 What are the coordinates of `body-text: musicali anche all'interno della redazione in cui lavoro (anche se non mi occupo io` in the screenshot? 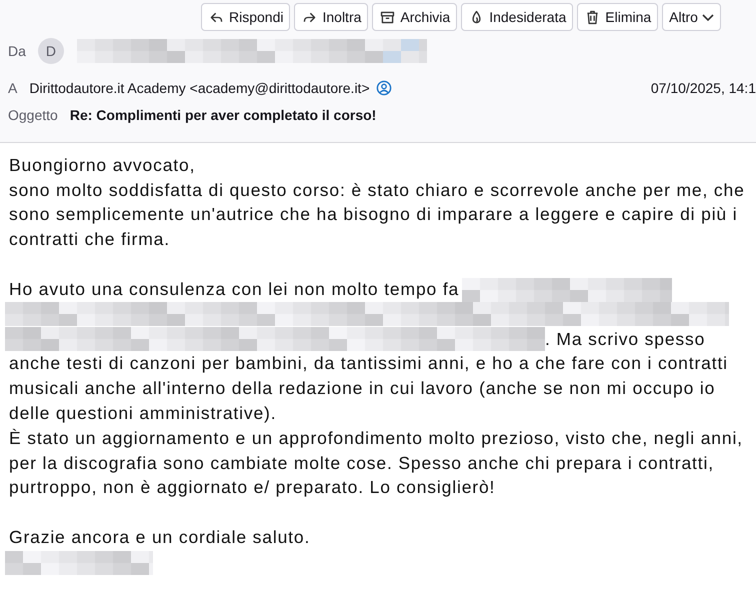 It's located at (362, 389).